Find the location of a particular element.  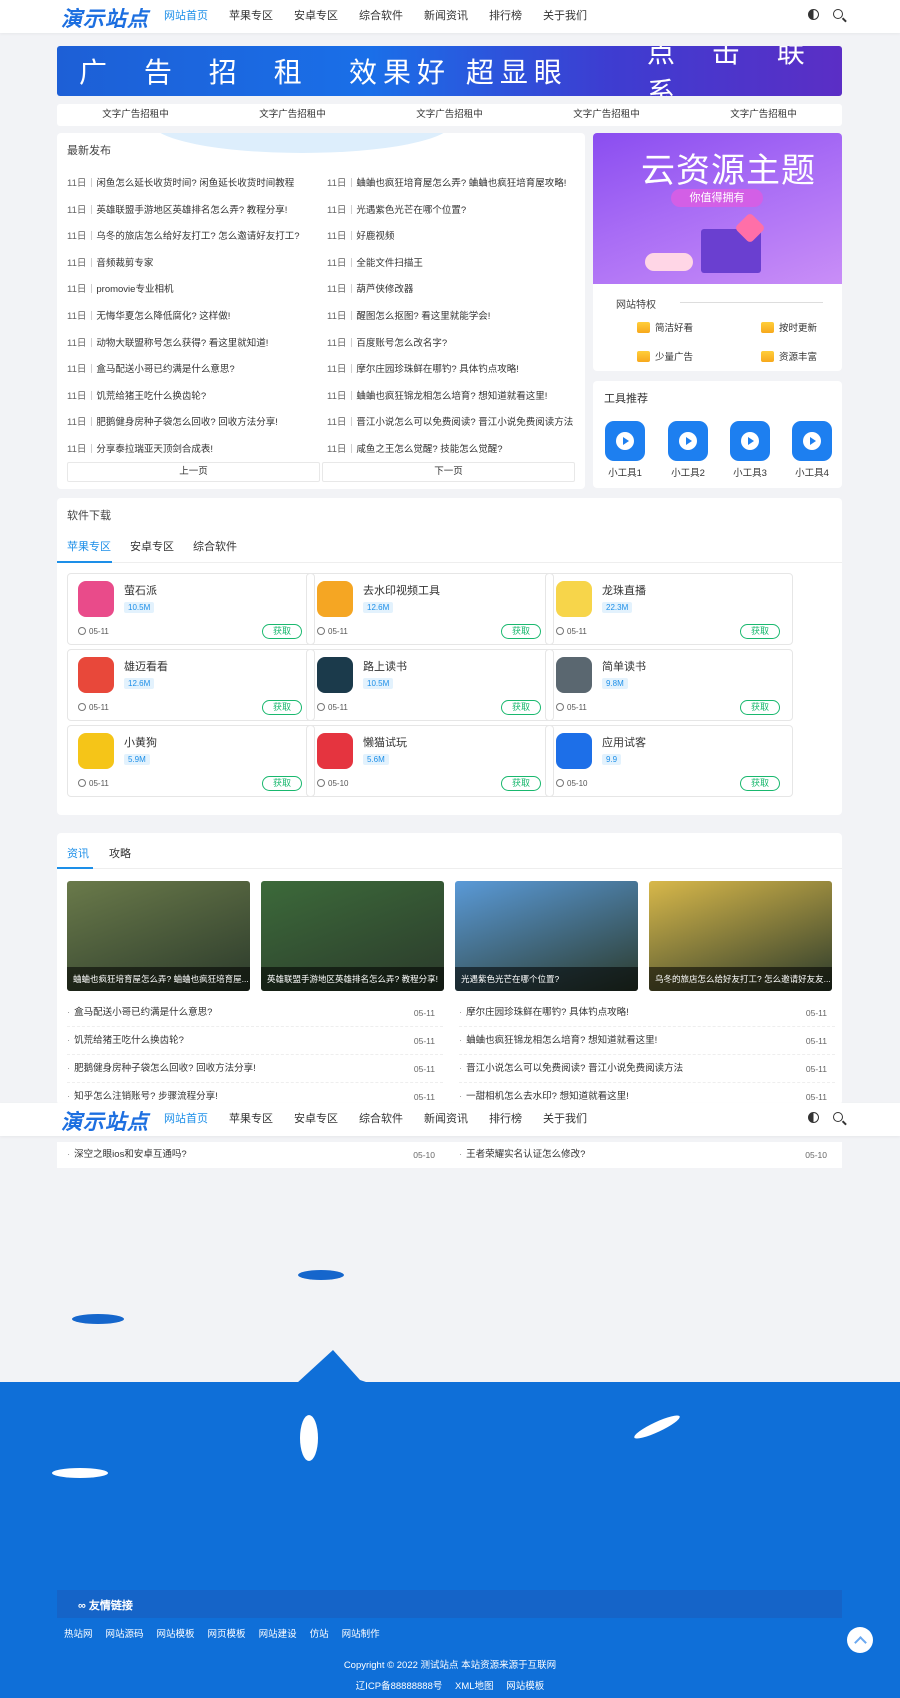

list-item: 11日 饥荒给猪王吃什么换齿轮? is located at coordinates (183, 401).